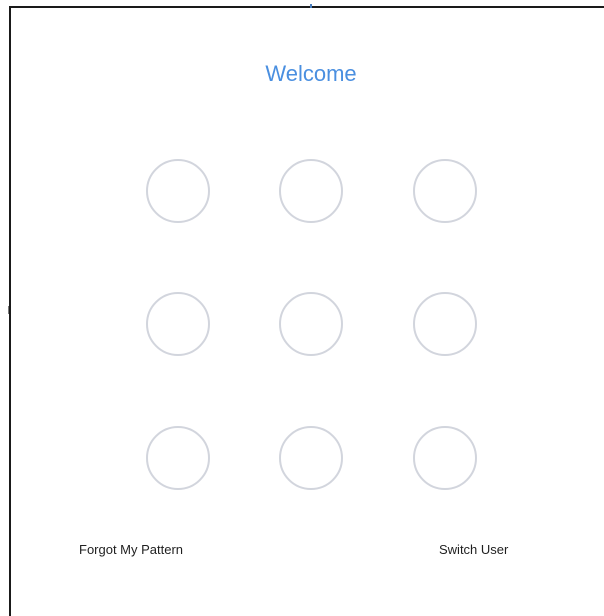 This screenshot has width=604, height=616. What do you see at coordinates (311, 73) in the screenshot?
I see `welcome-title: Welcome` at bounding box center [311, 73].